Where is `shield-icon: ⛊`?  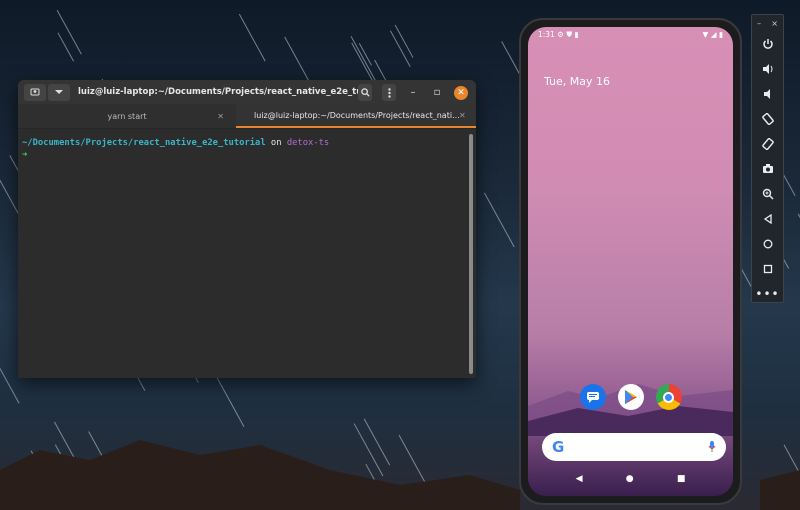 shield-icon: ⛊ is located at coordinates (569, 34).